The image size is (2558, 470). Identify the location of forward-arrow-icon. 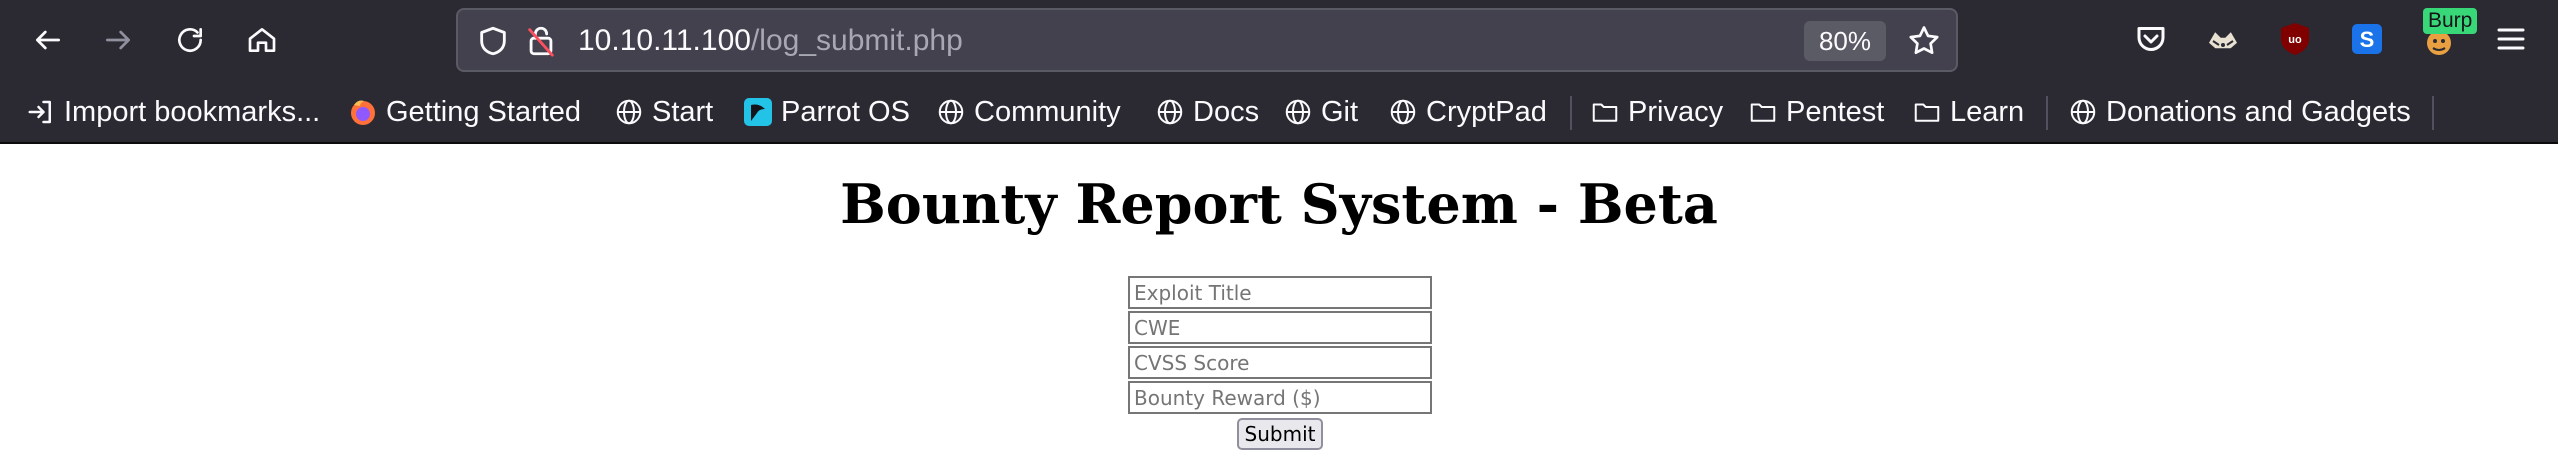
(118, 42).